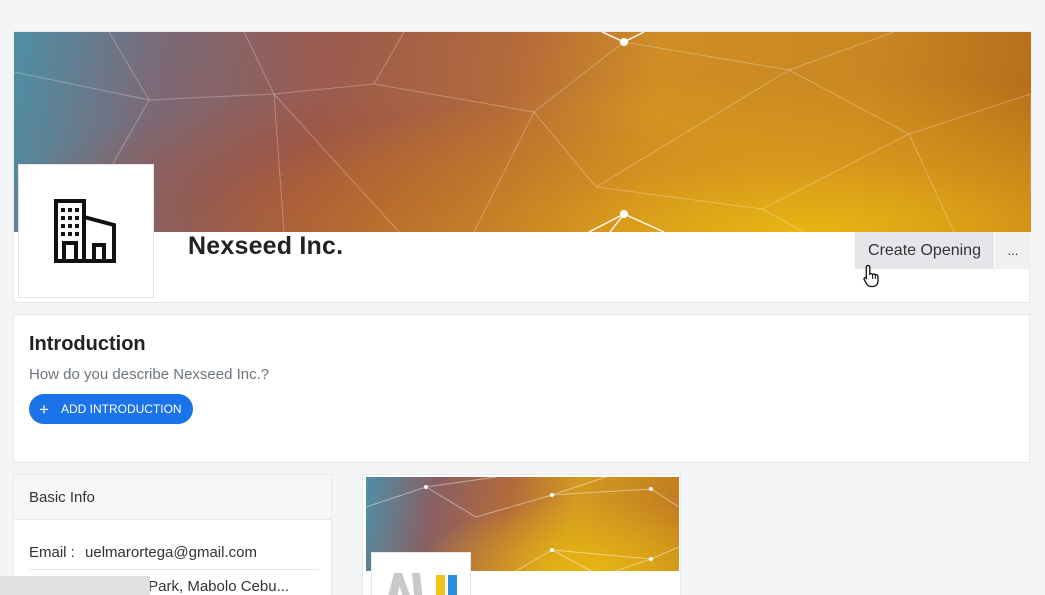  Describe the element at coordinates (871, 276) in the screenshot. I see `hand-pointer-icon` at that location.